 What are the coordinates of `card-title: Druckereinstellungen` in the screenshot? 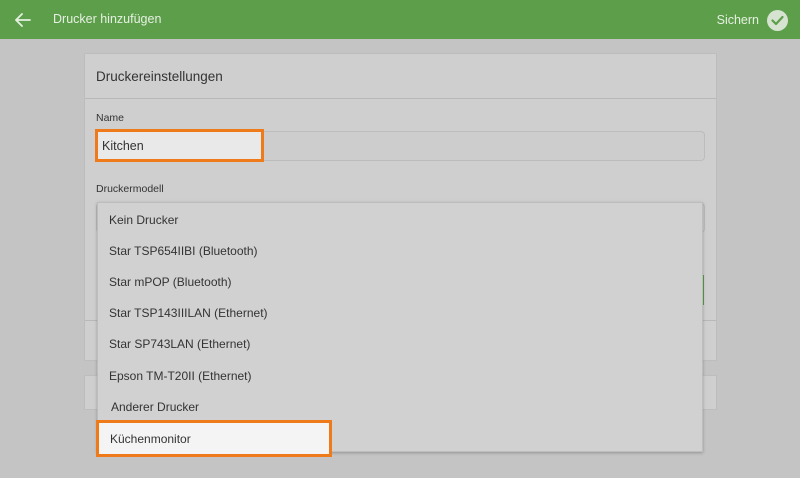 It's located at (159, 76).